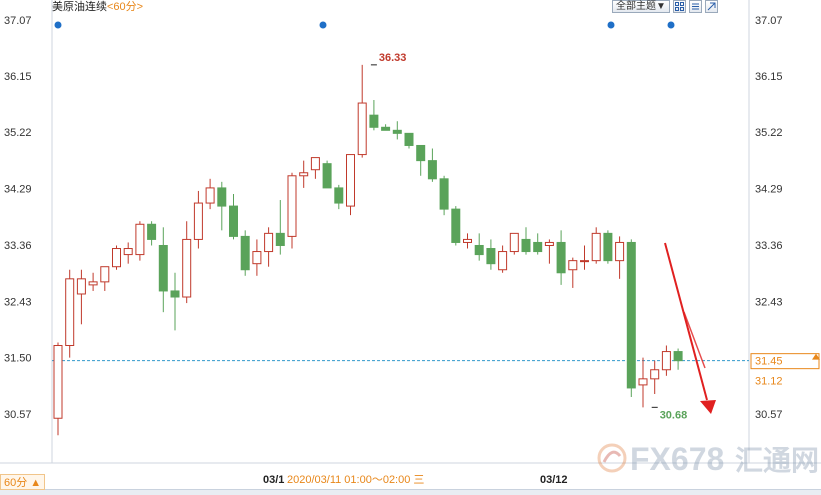 The image size is (821, 495). I want to click on last-price-label: 31.45, so click(769, 362).